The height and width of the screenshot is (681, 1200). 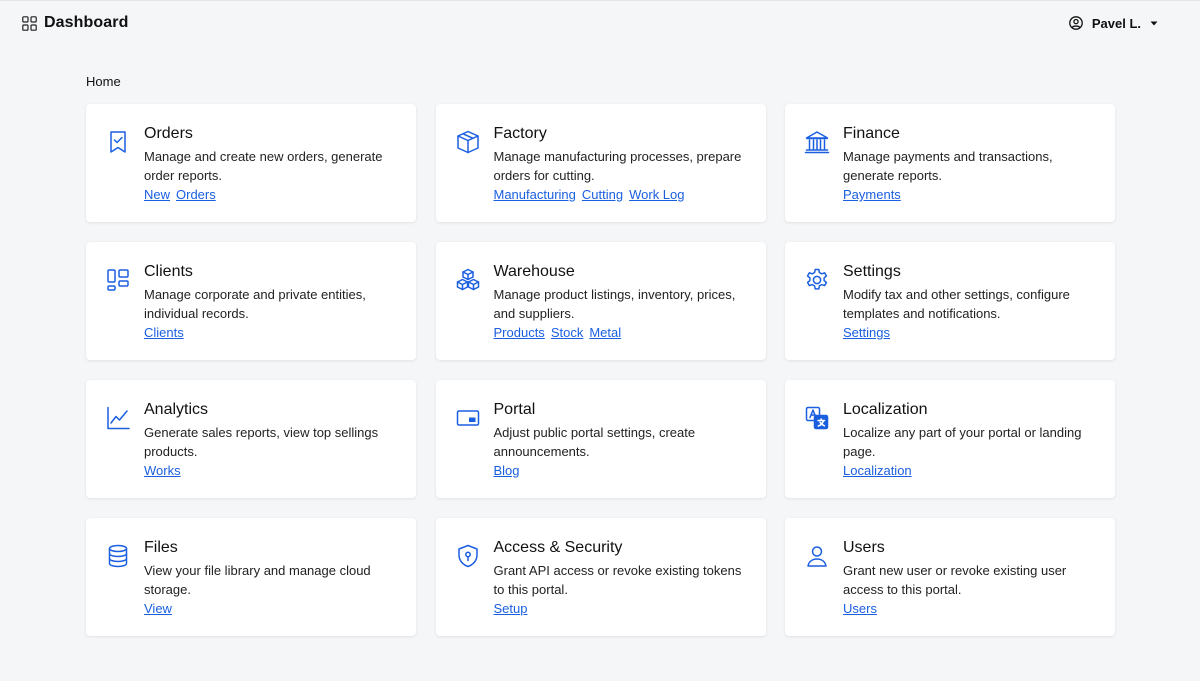 I want to click on user-icon, so click(x=817, y=556).